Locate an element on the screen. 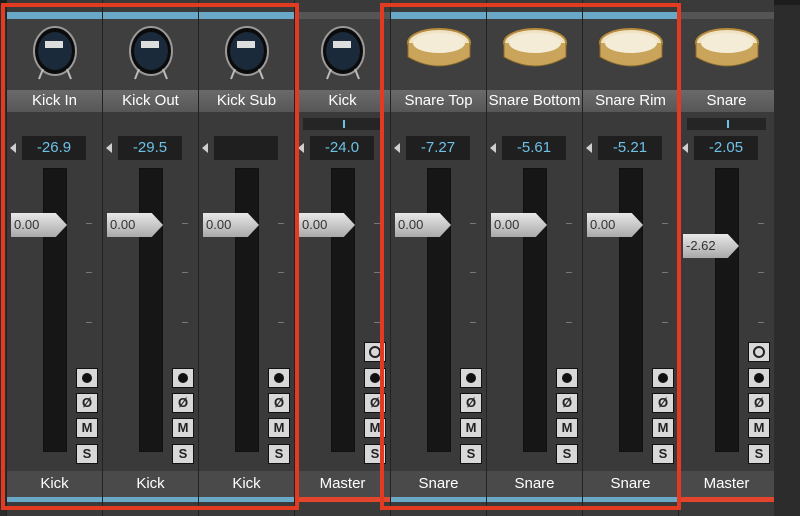 The height and width of the screenshot is (516, 800). volume-readout: -7.27 is located at coordinates (438, 148).